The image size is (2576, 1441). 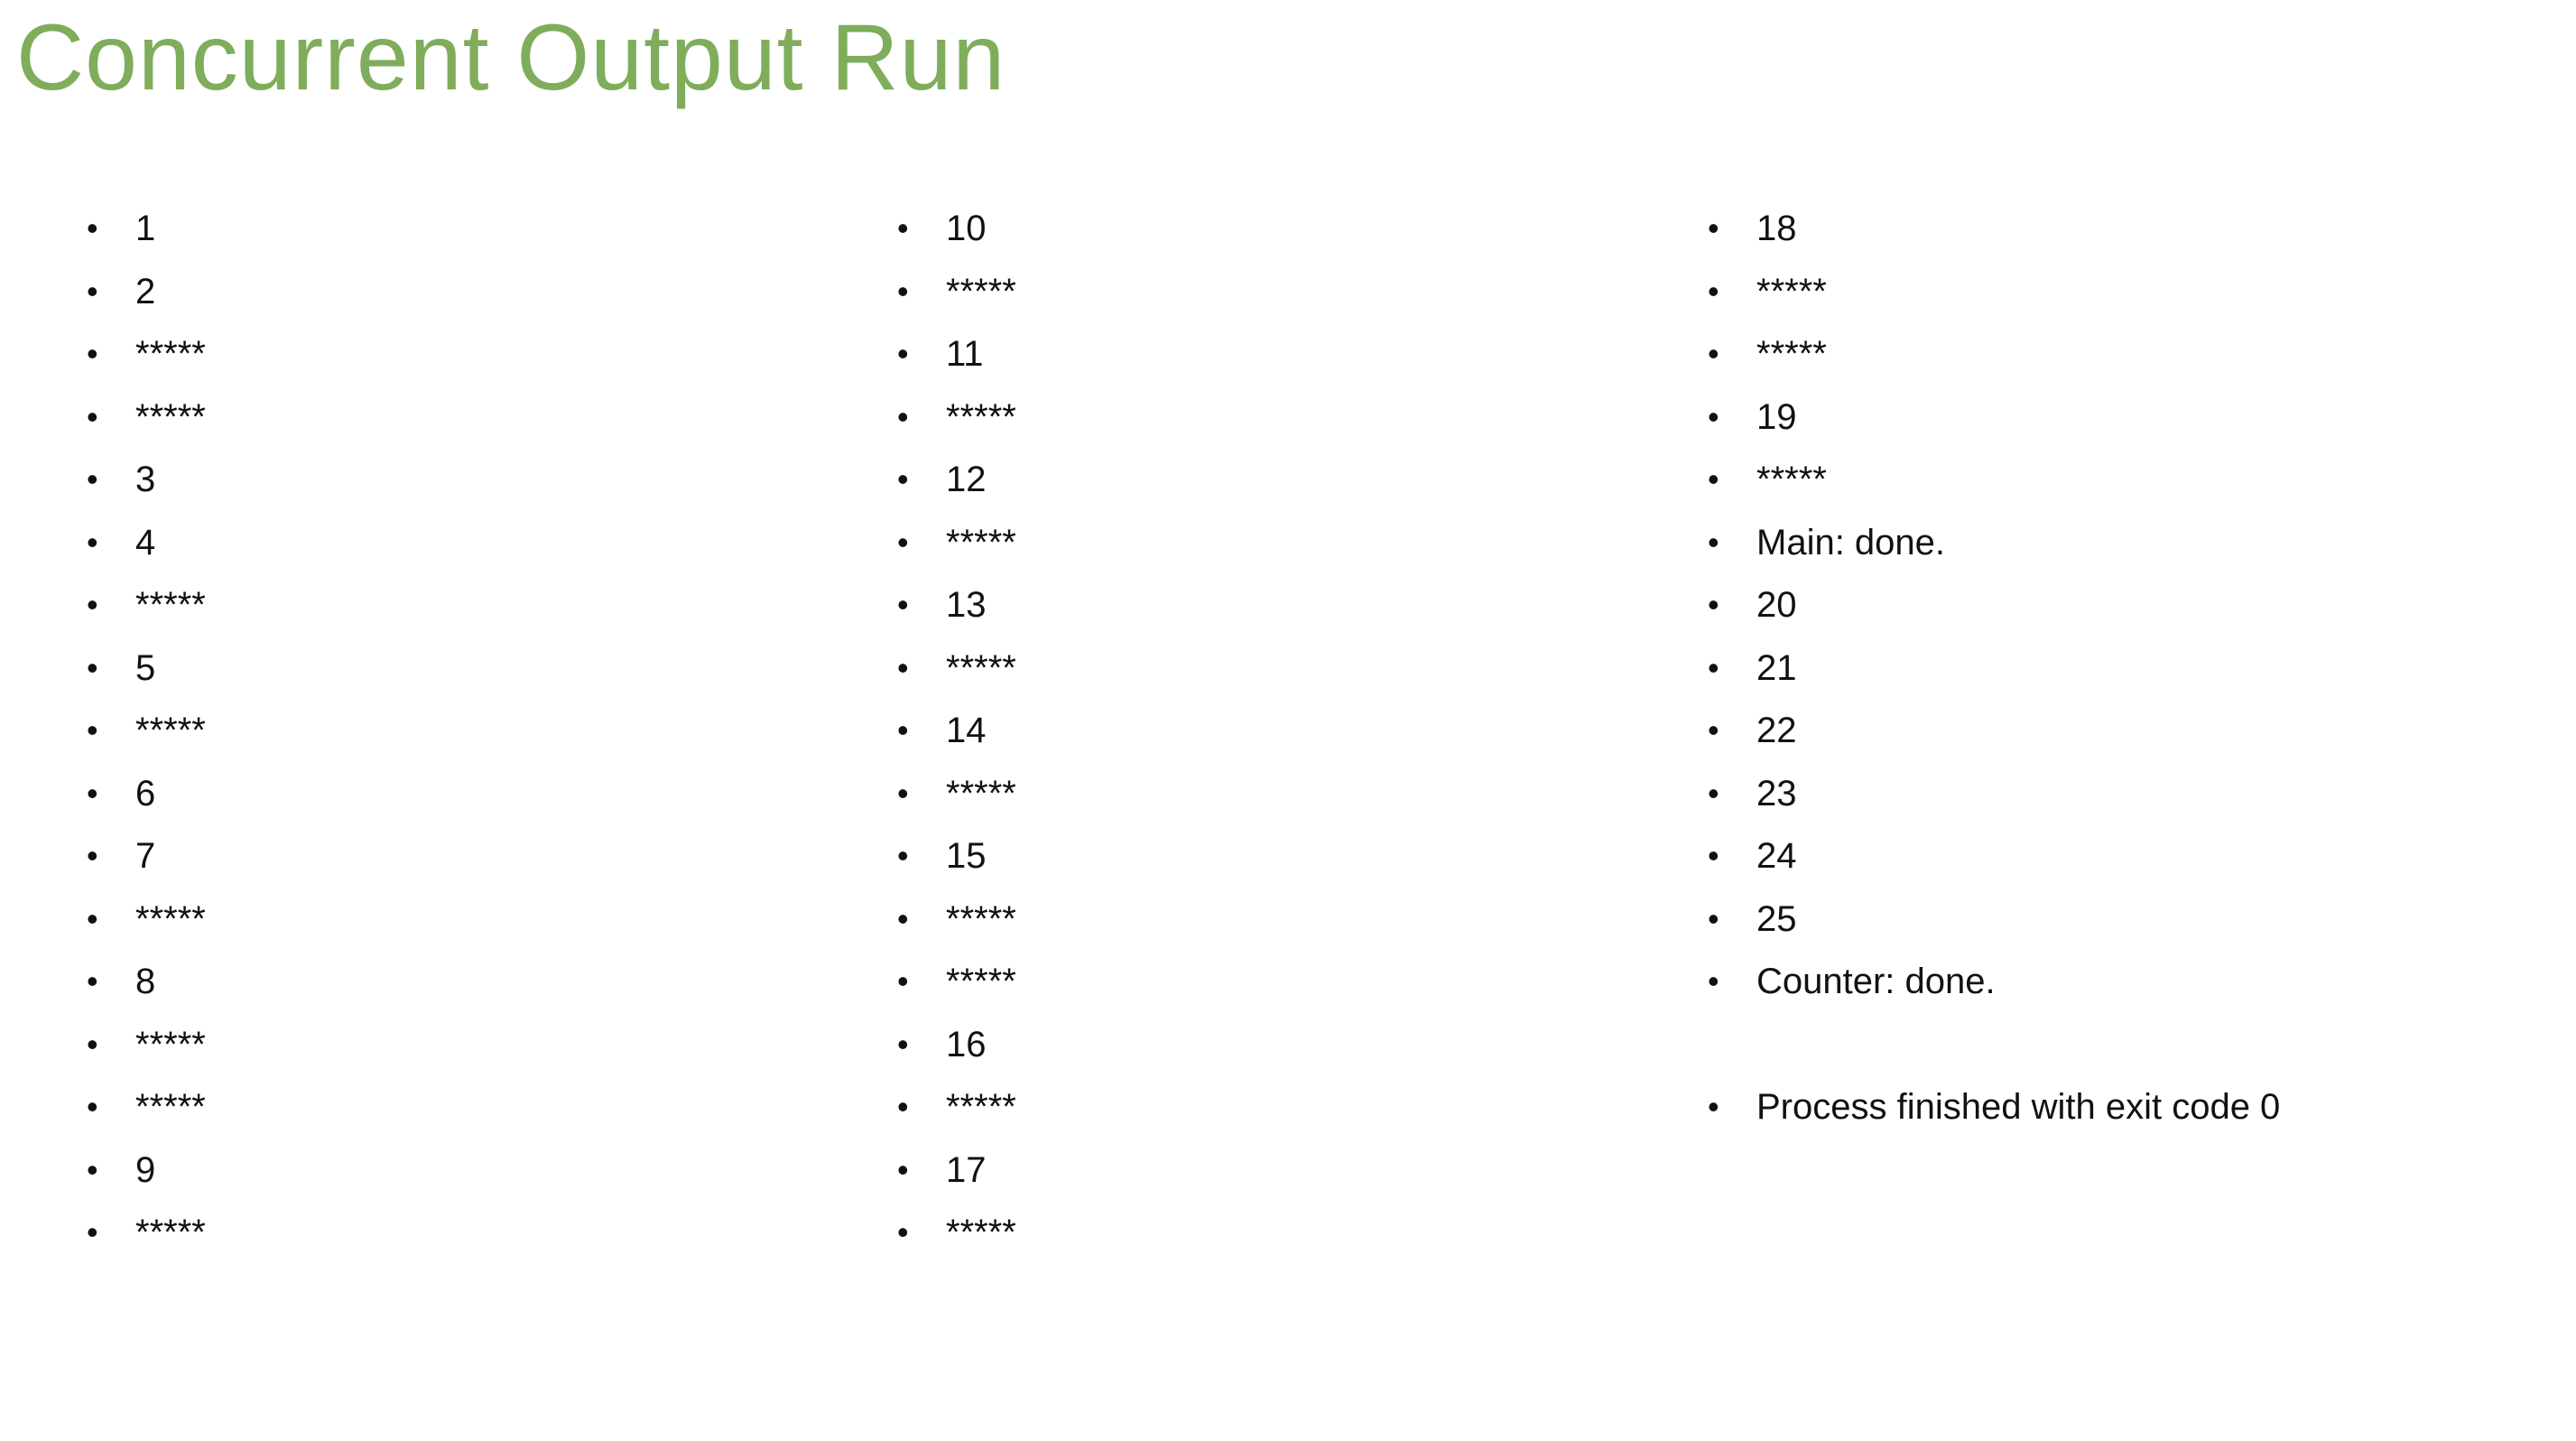 I want to click on output-line: 16, so click(x=956, y=1054).